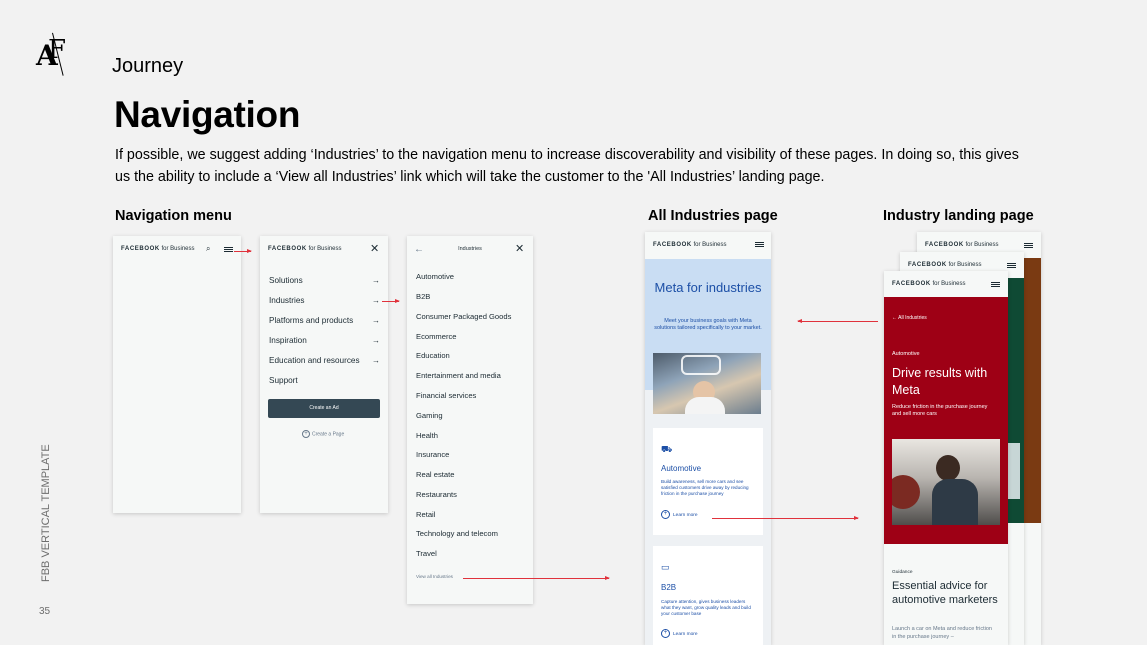 This screenshot has width=1147, height=645. I want to click on industry-item: B2B, so click(423, 296).